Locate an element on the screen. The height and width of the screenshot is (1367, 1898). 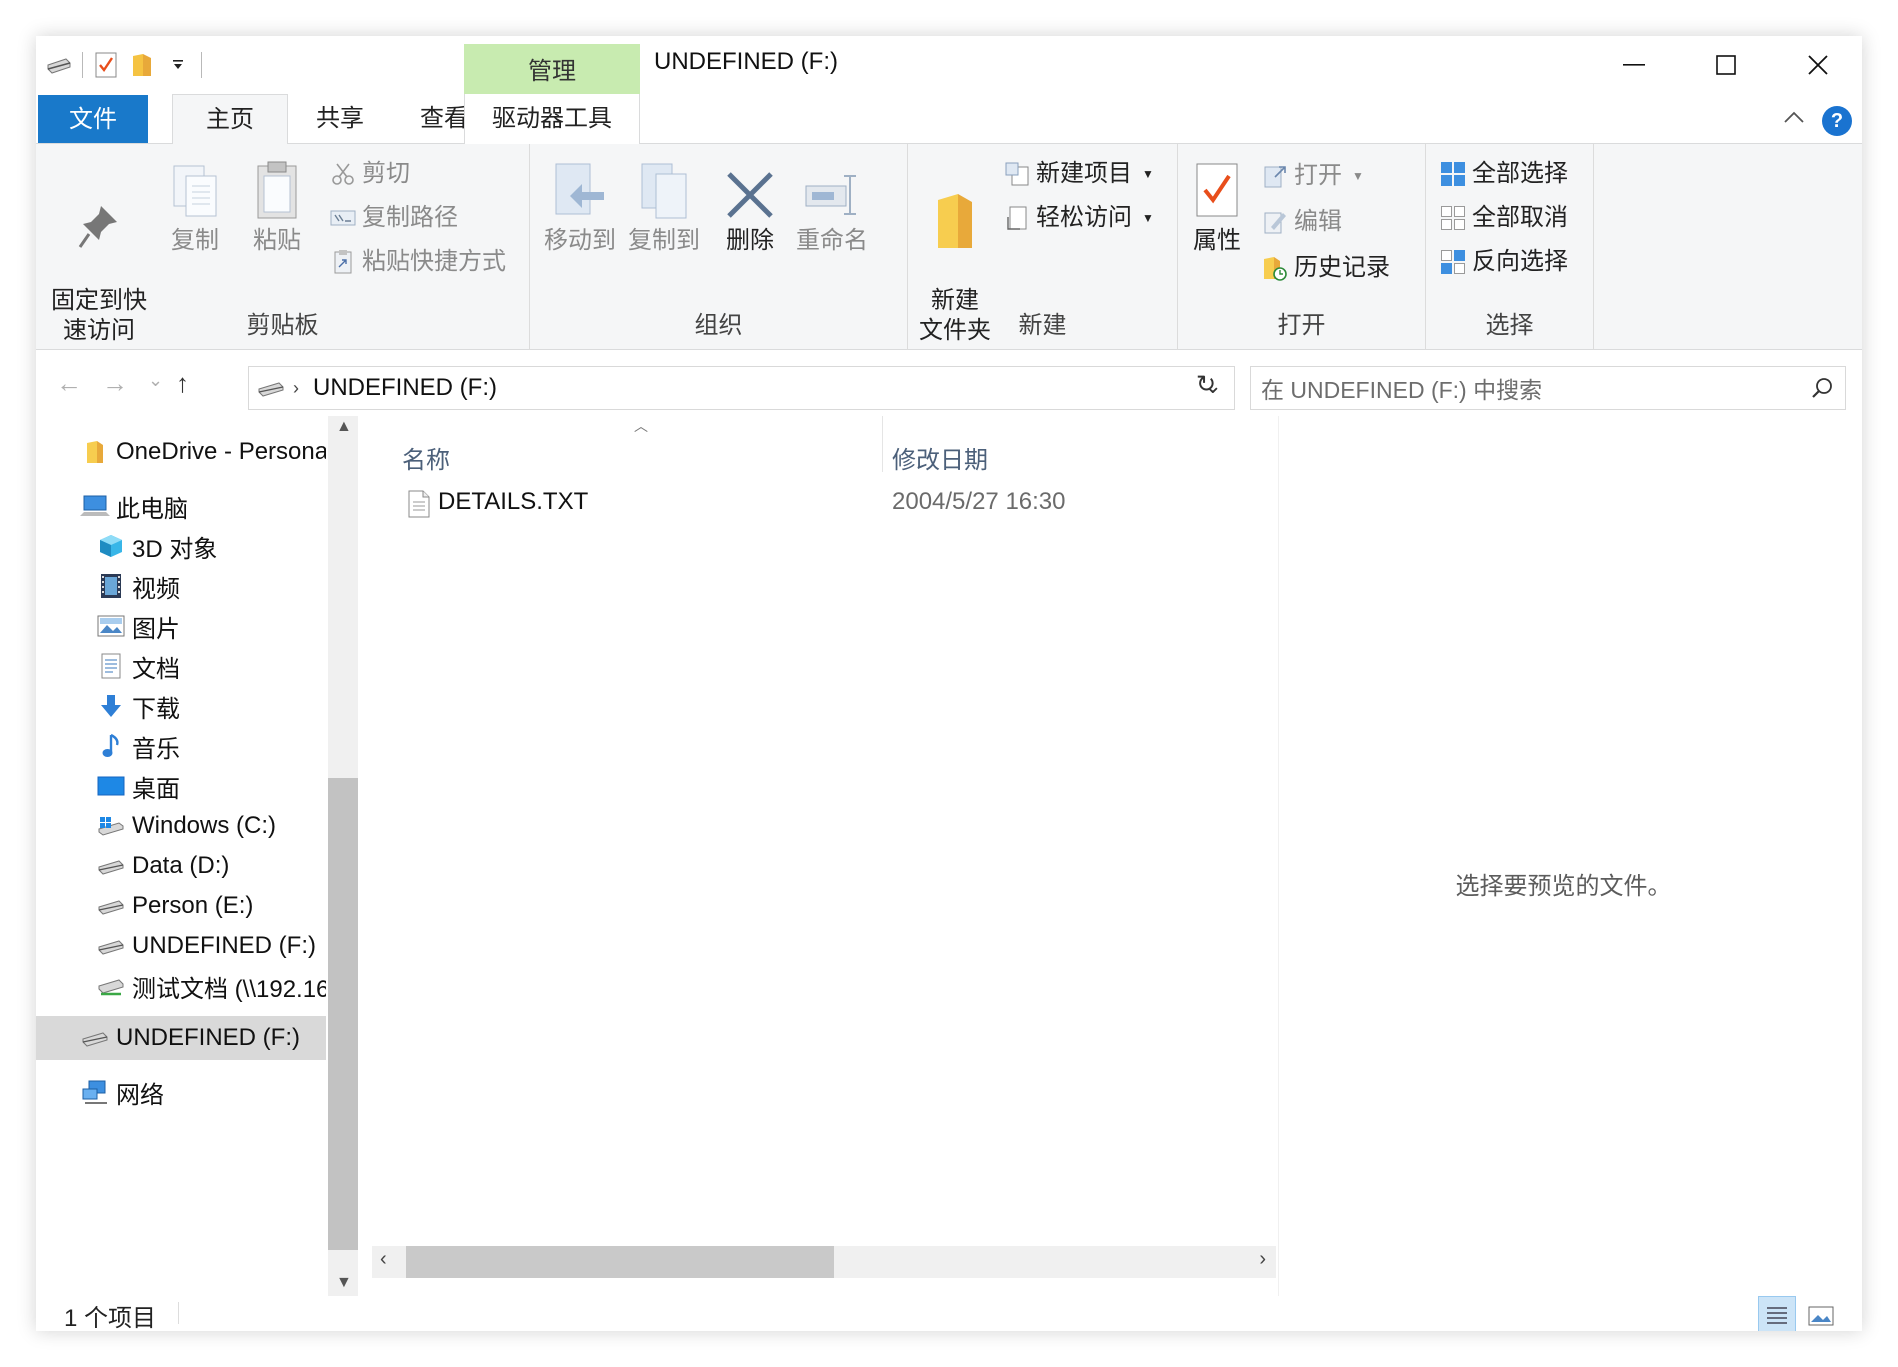
paste-shortcut-label: 粘贴快捷方式 is located at coordinates (434, 261).